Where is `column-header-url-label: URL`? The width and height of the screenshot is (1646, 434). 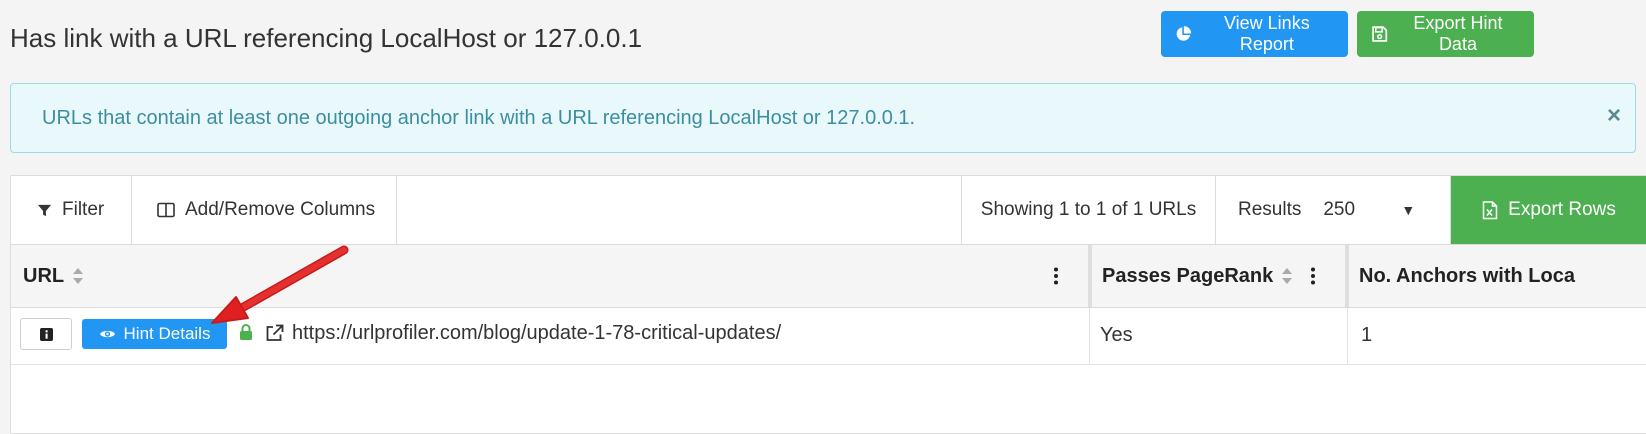
column-header-url-label: URL is located at coordinates (44, 275).